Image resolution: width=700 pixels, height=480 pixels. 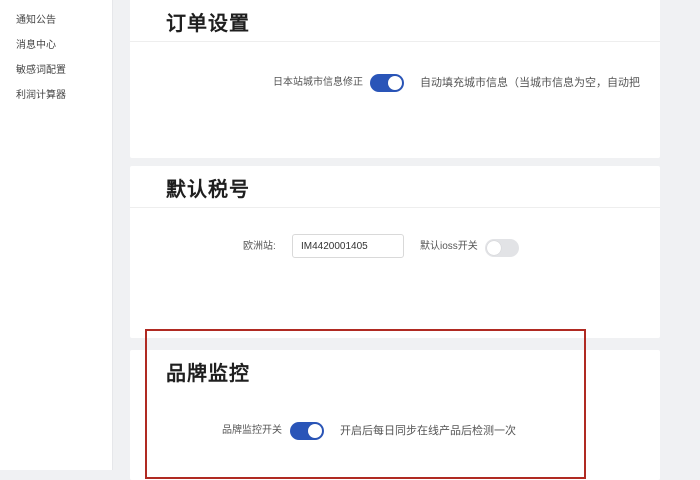 What do you see at coordinates (41, 96) in the screenshot?
I see `sidebar-item-profit-calculator: 利润计算器` at bounding box center [41, 96].